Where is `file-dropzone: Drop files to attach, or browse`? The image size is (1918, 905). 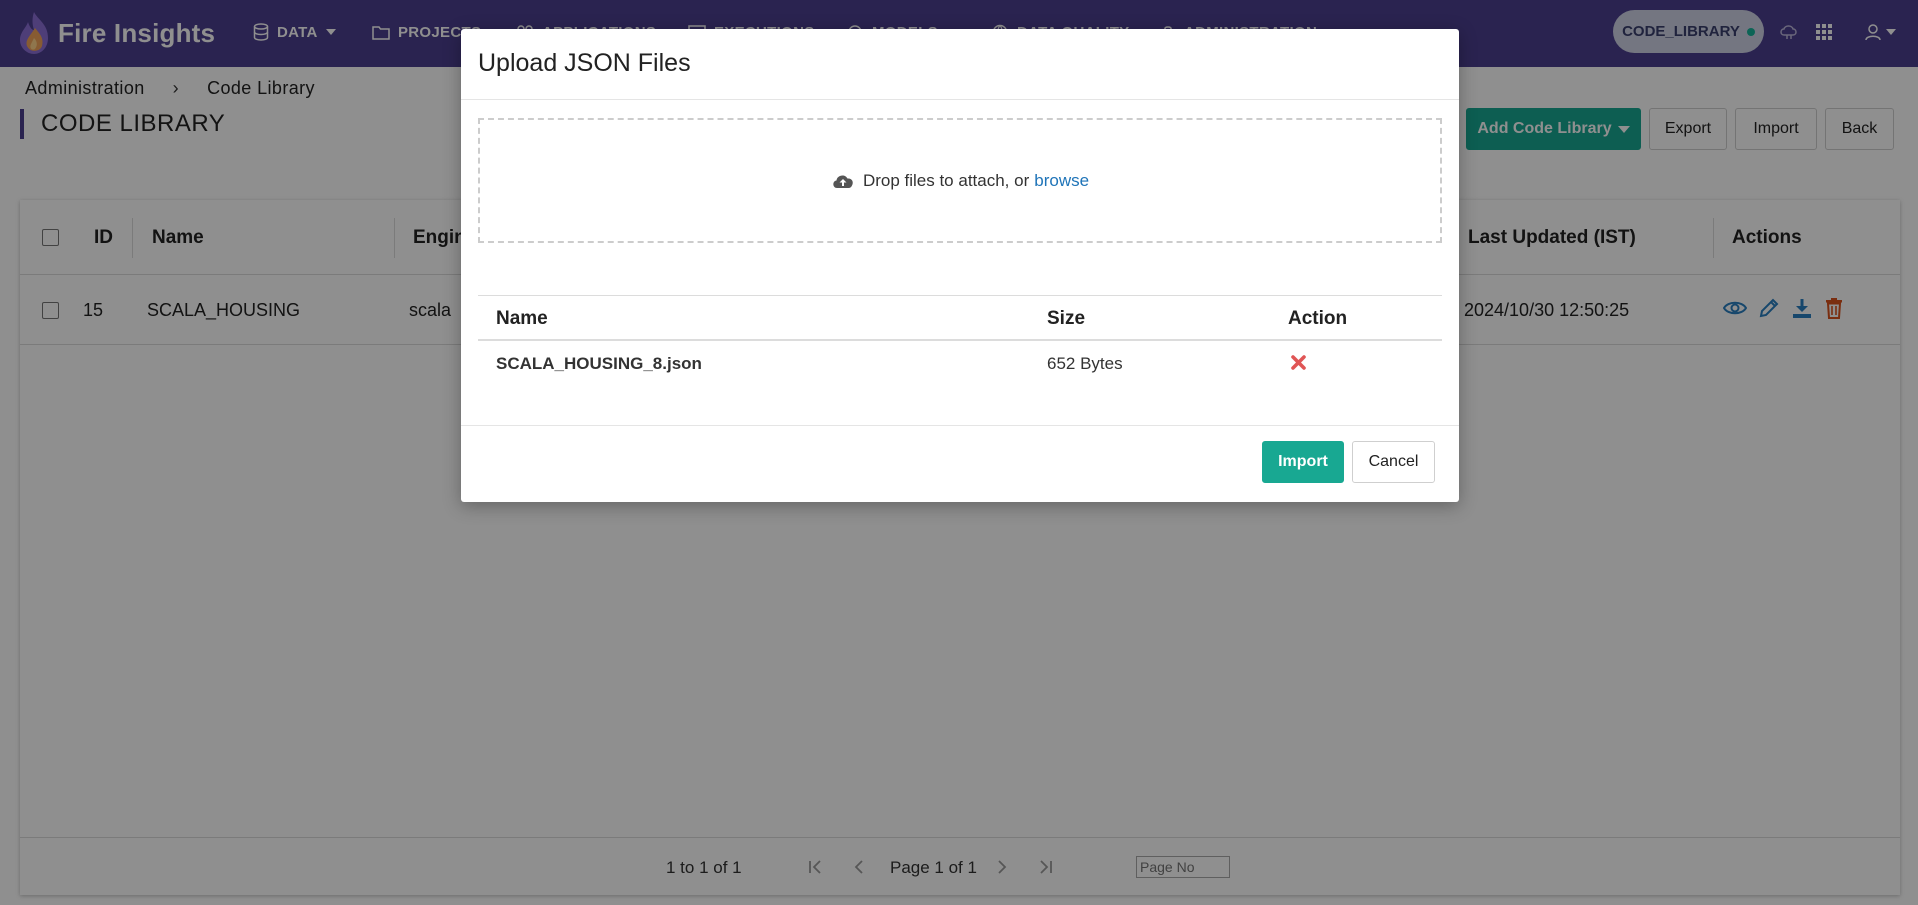
file-dropzone: Drop files to attach, or browse is located at coordinates (960, 180).